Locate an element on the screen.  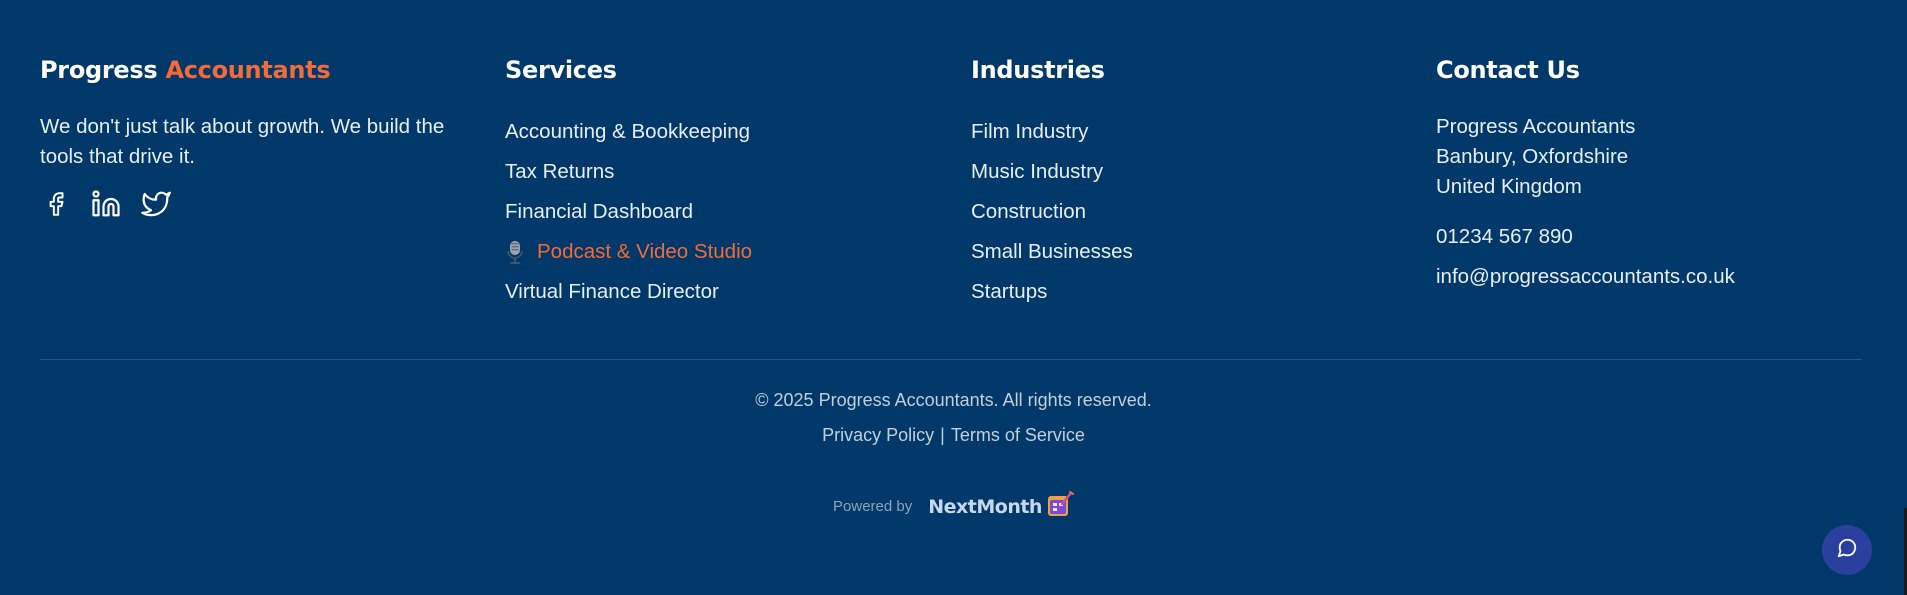
industry-link-construction: Construction is located at coordinates (1203, 212).